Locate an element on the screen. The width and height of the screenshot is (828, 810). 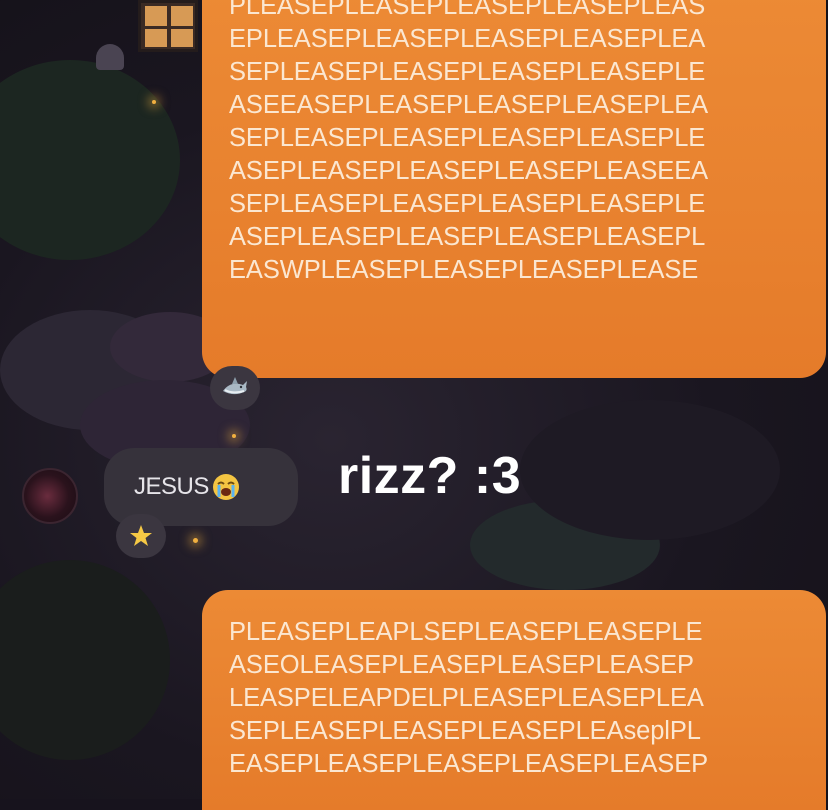
reply-text: JESUS is located at coordinates (171, 486).